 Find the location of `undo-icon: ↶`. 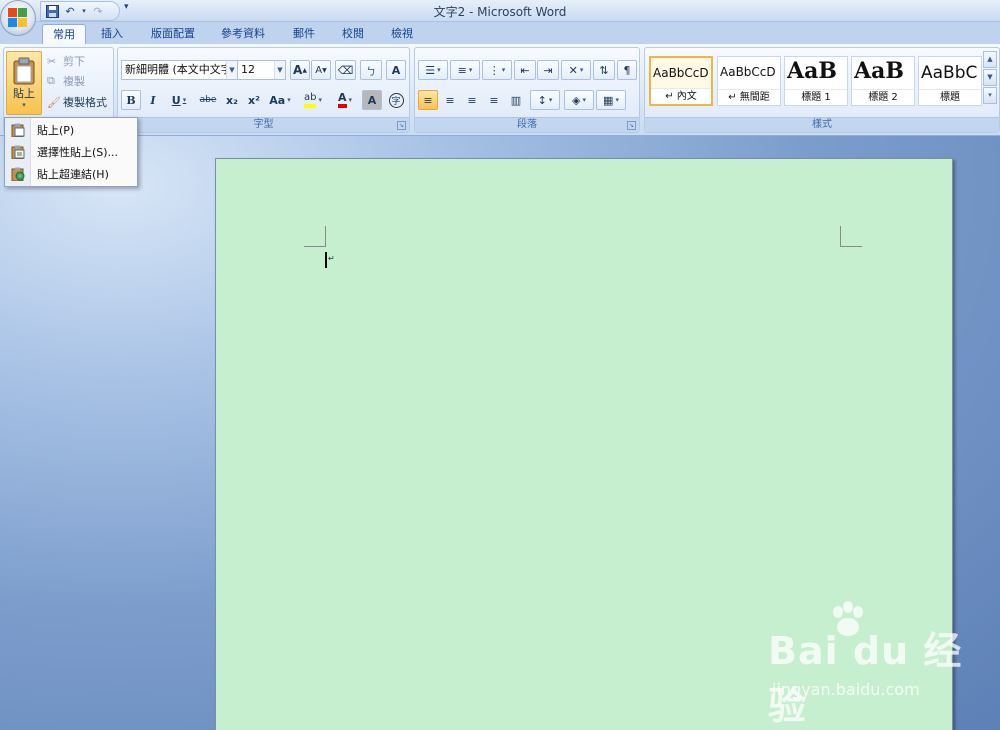

undo-icon: ↶ is located at coordinates (70, 11).